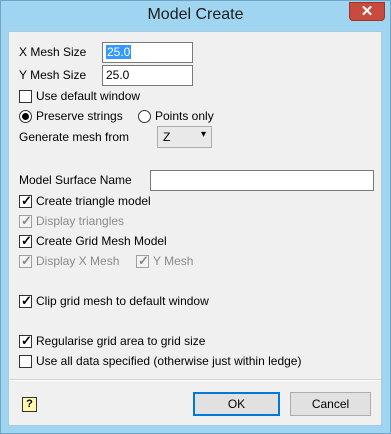 The image size is (391, 434). I want to click on title-bar: Model Create ✕, so click(195, 16).